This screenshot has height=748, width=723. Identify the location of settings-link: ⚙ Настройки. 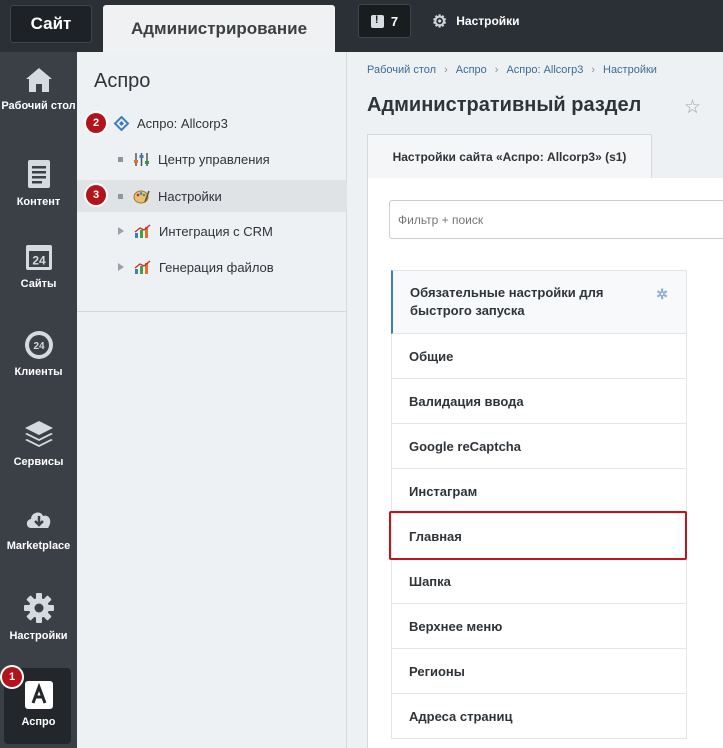
(476, 21).